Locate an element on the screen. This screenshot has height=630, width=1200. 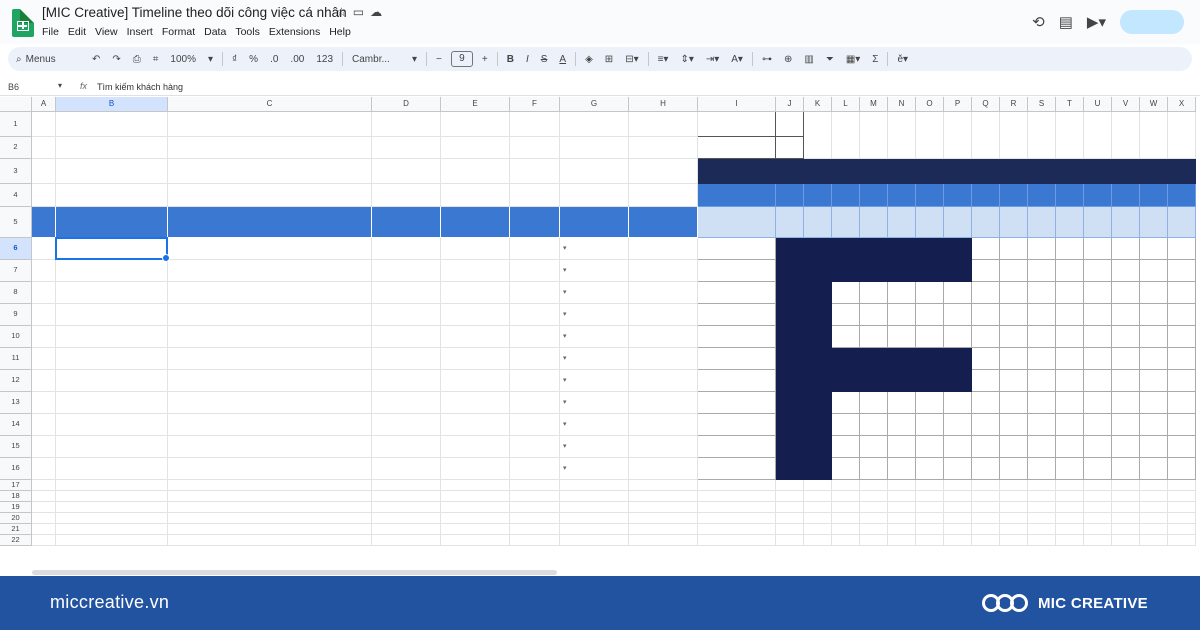
row-header-21: 21 is located at coordinates (16, 529).